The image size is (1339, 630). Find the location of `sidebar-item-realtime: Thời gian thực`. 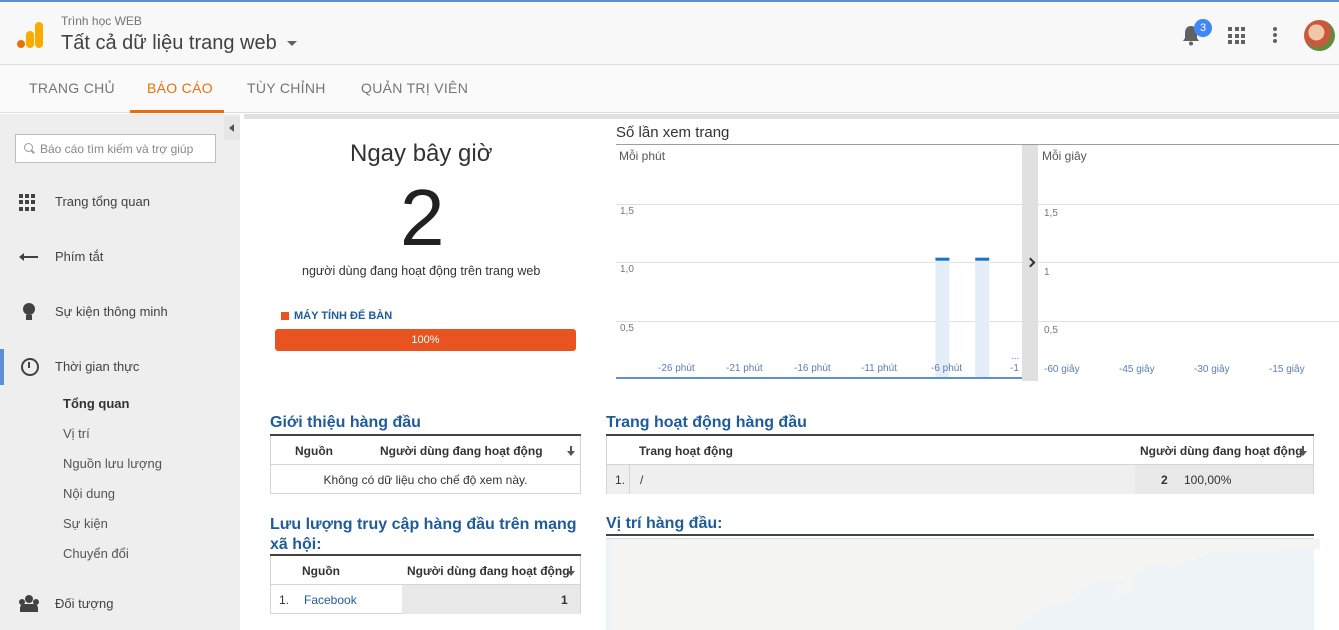

sidebar-item-realtime: Thời gian thực is located at coordinates (120, 367).